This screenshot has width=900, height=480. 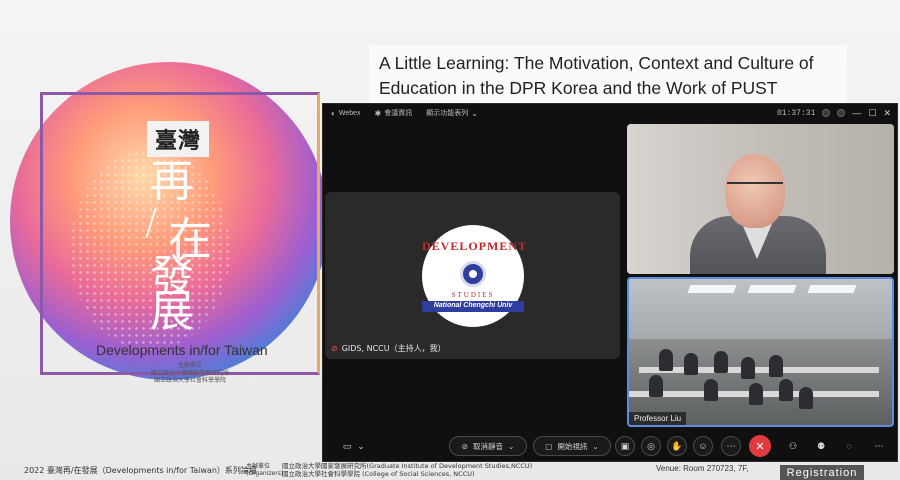 What do you see at coordinates (755, 187) in the screenshot?
I see `speaker-glasses` at bounding box center [755, 187].